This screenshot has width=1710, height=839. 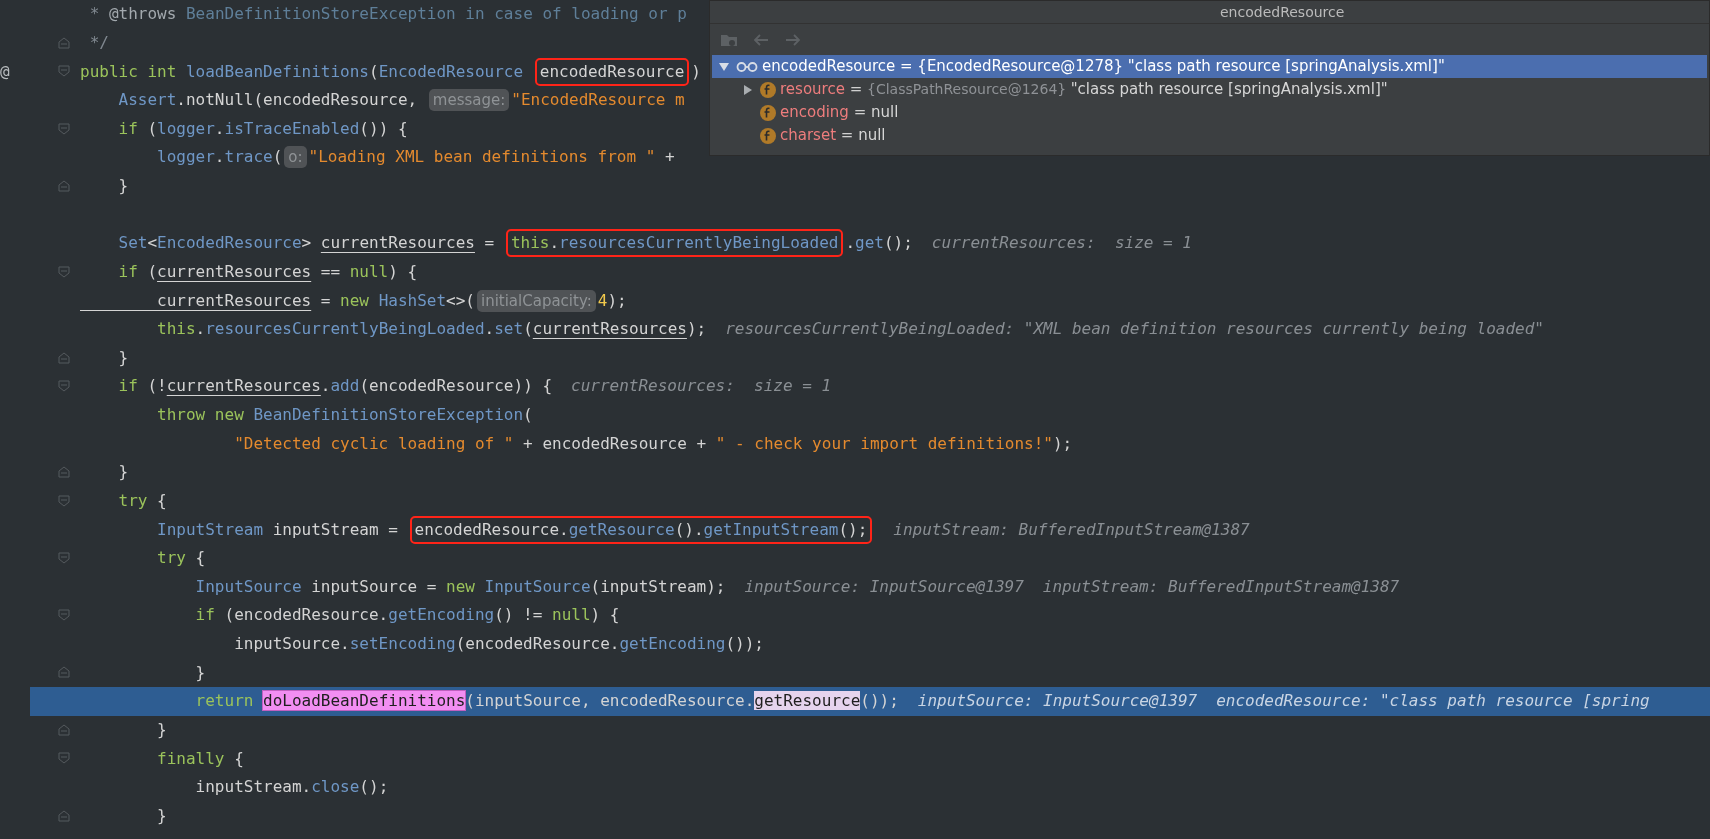 What do you see at coordinates (674, 243) in the screenshot?
I see `annotation-box: this.resourcesCurrentlyBeingLoaded` at bounding box center [674, 243].